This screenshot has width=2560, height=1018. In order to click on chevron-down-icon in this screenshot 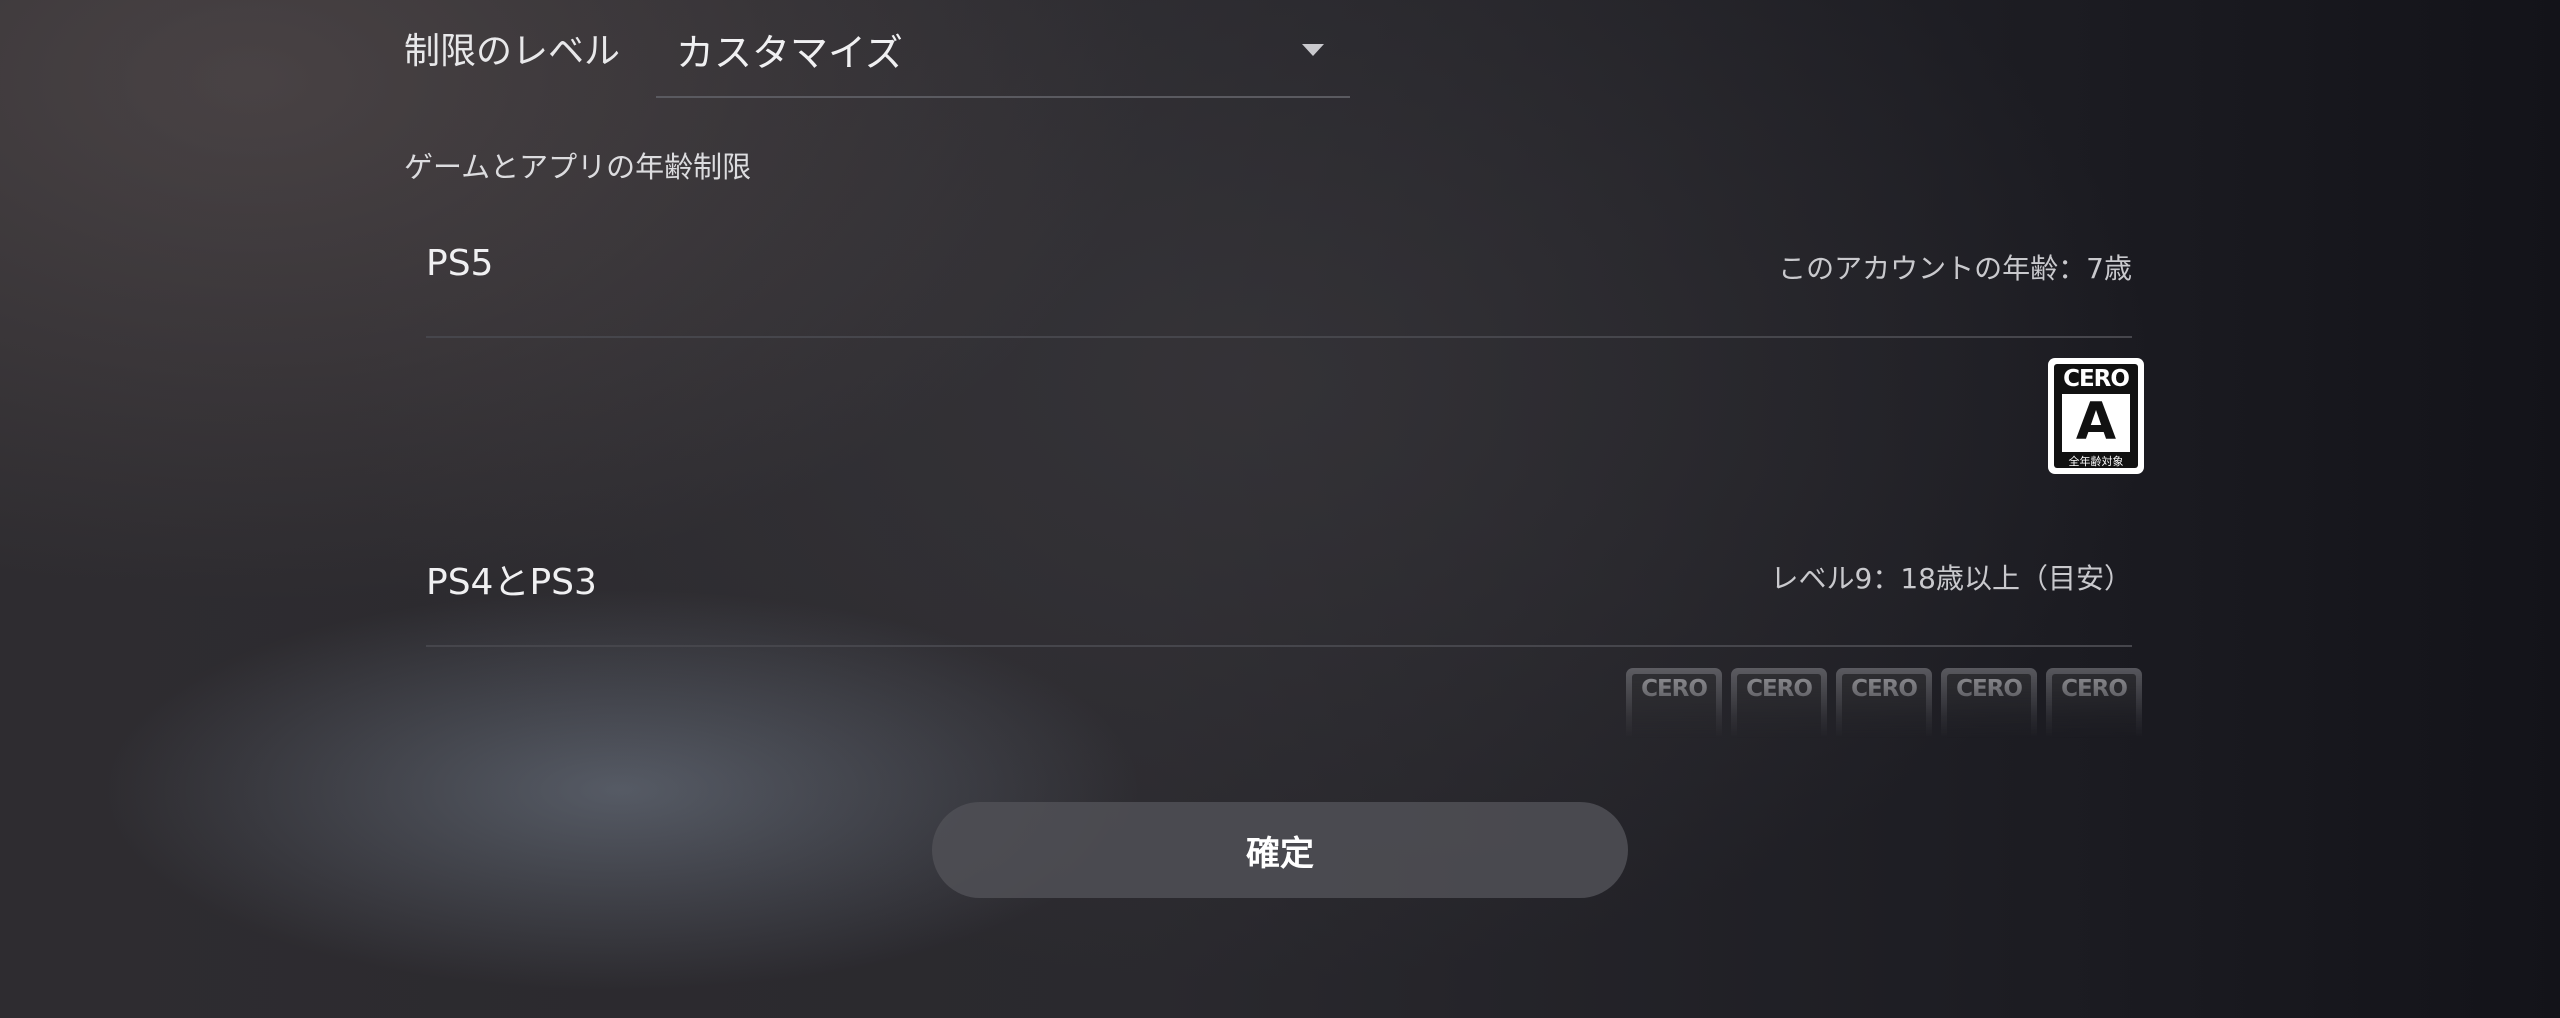, I will do `click(1313, 50)`.